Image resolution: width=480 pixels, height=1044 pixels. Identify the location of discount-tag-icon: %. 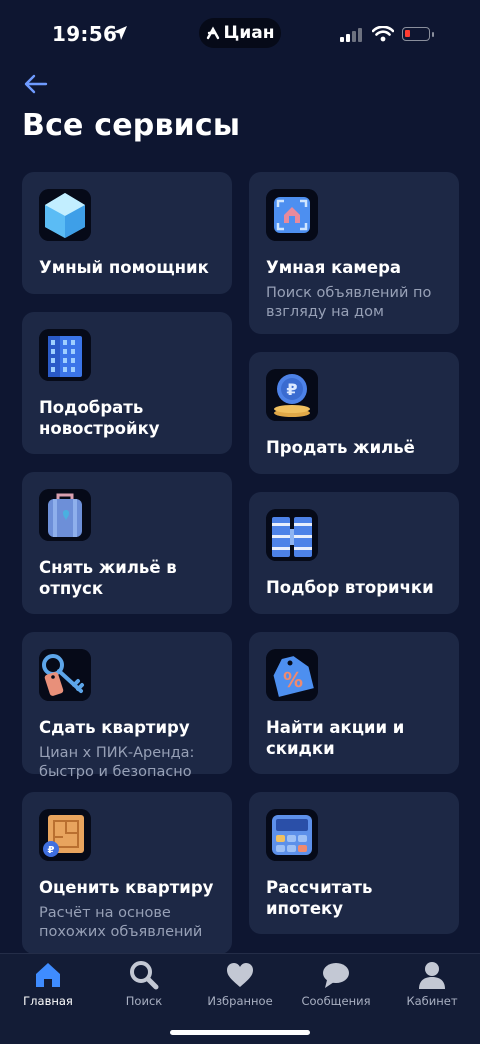
(292, 675).